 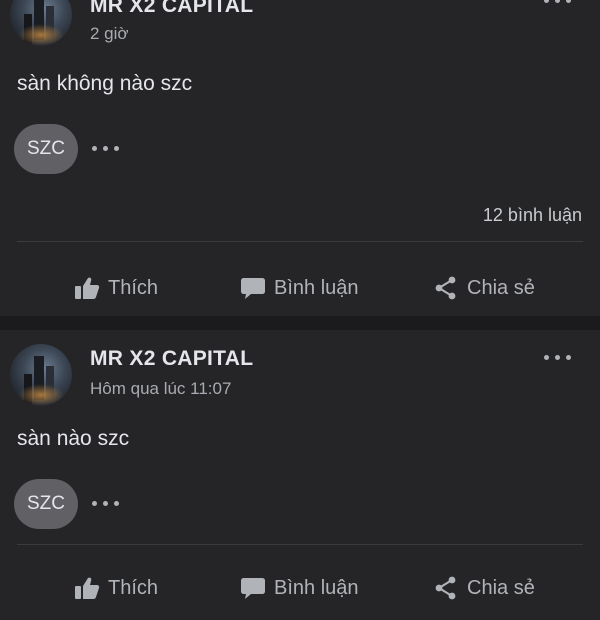 I want to click on post-text: sàn nào szc, so click(x=73, y=438).